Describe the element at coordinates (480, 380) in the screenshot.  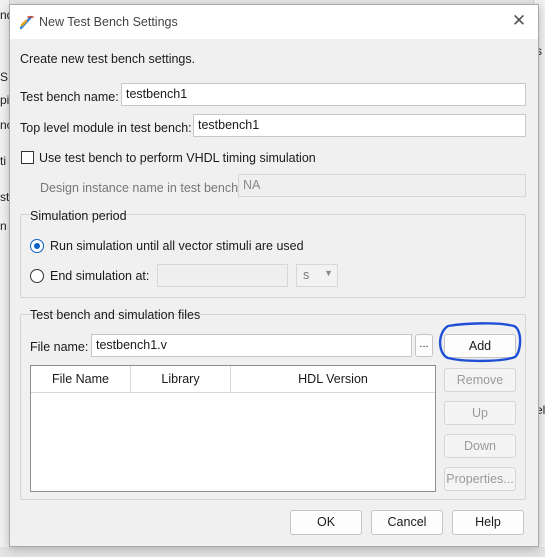
I see `remove-button: Remove` at that location.